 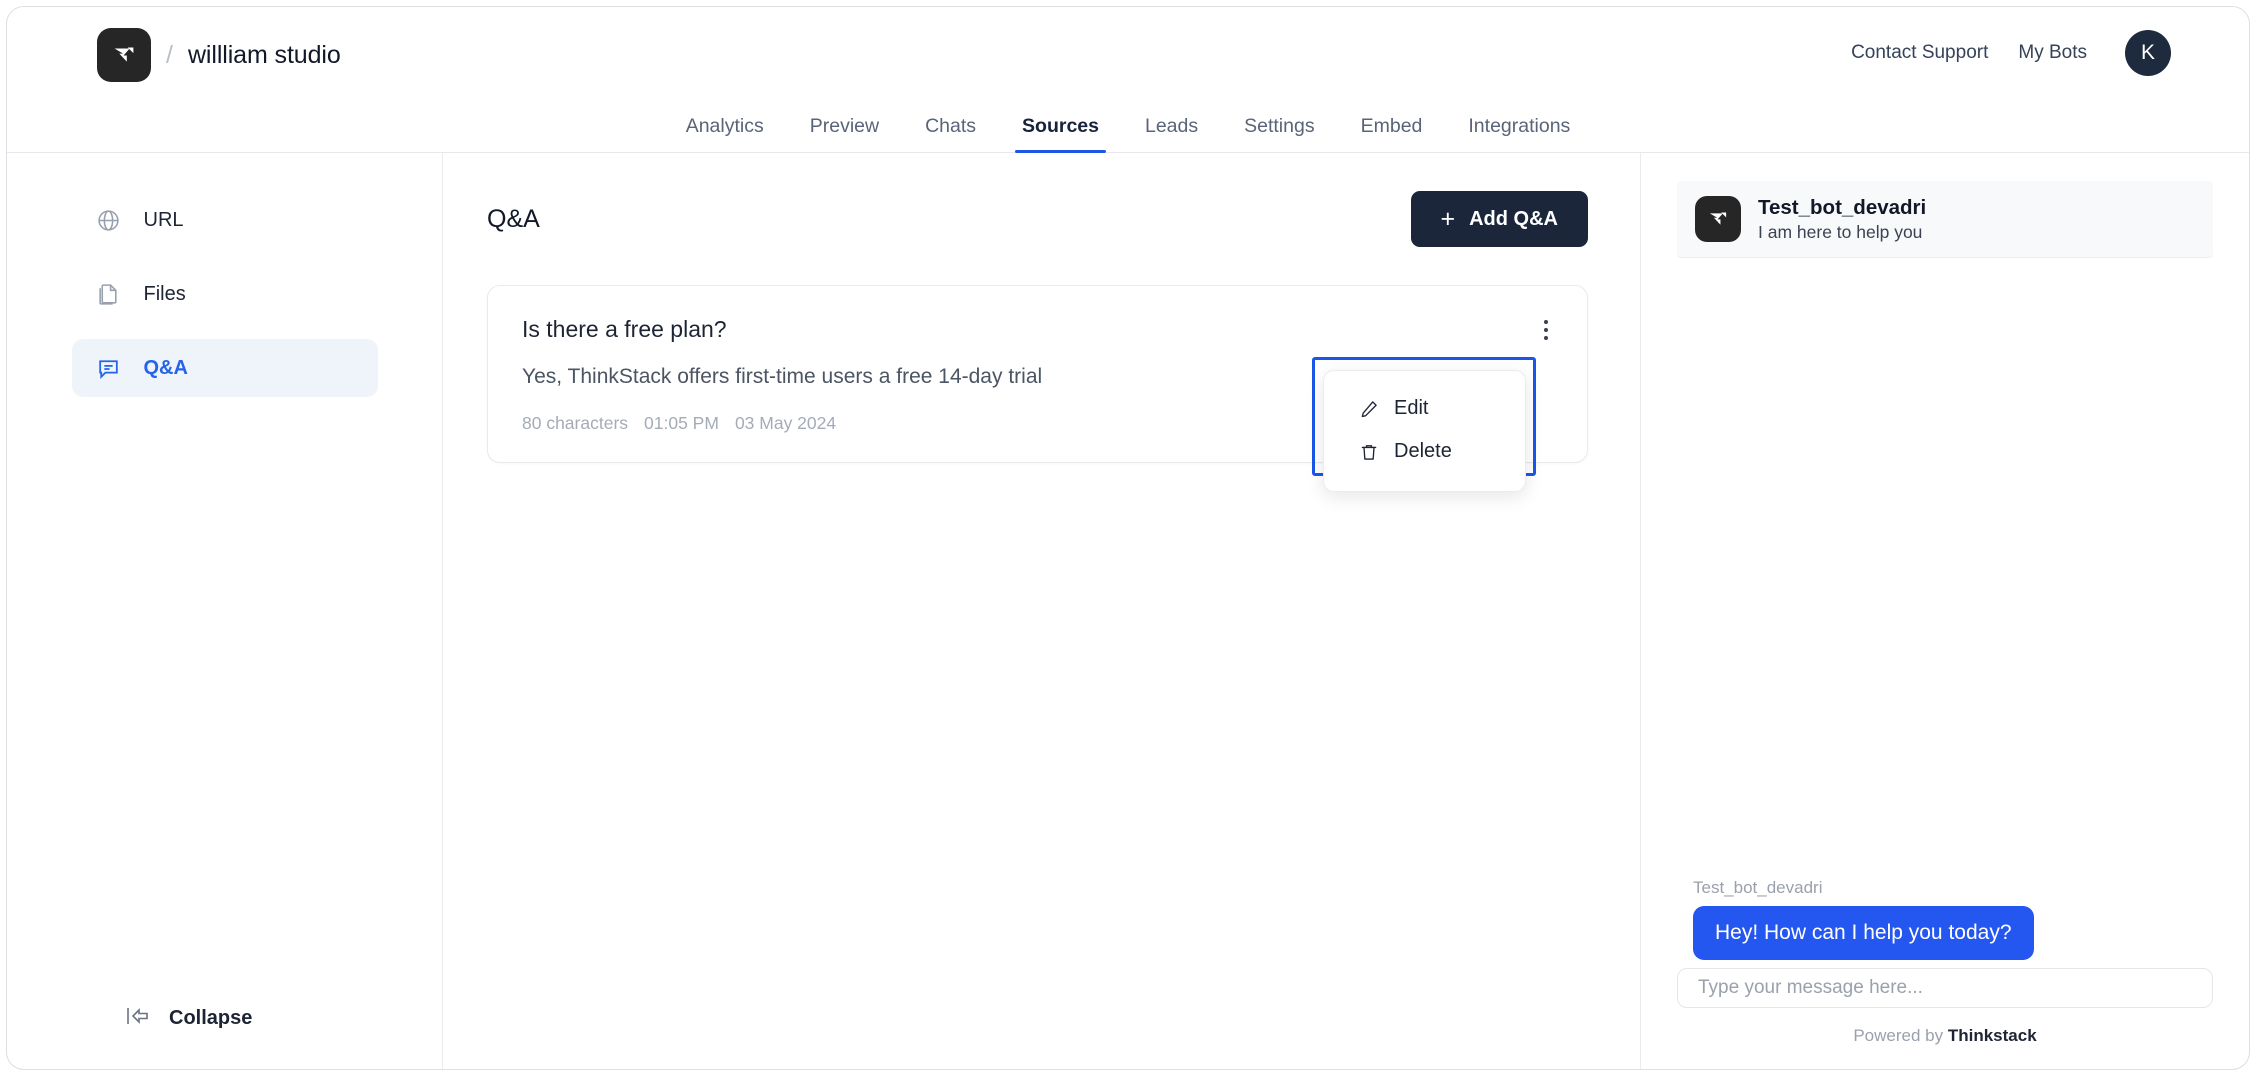 What do you see at coordinates (624, 329) in the screenshot?
I see `qa-question: Is there a free plan?` at bounding box center [624, 329].